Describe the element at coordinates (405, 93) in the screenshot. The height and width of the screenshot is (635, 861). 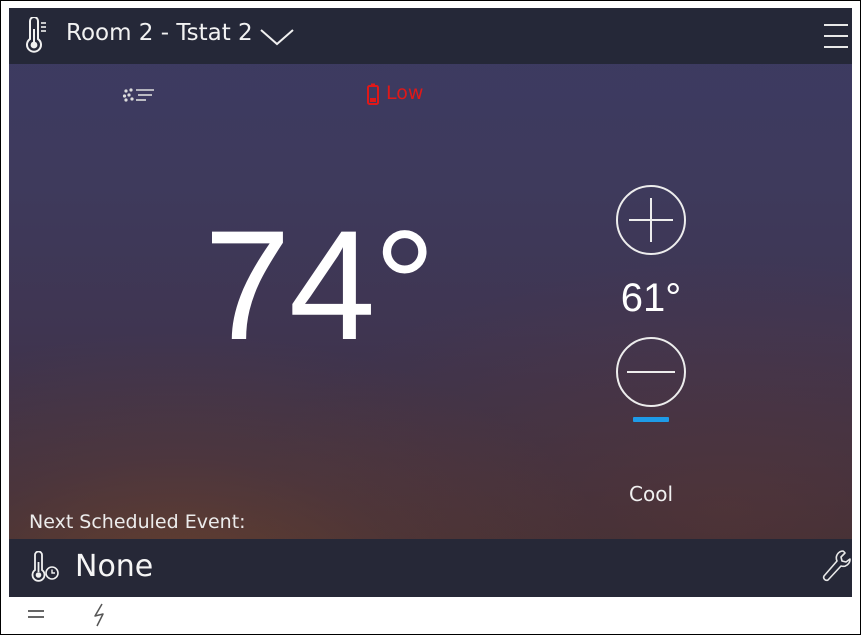
I see `battery-status-label: Low` at that location.